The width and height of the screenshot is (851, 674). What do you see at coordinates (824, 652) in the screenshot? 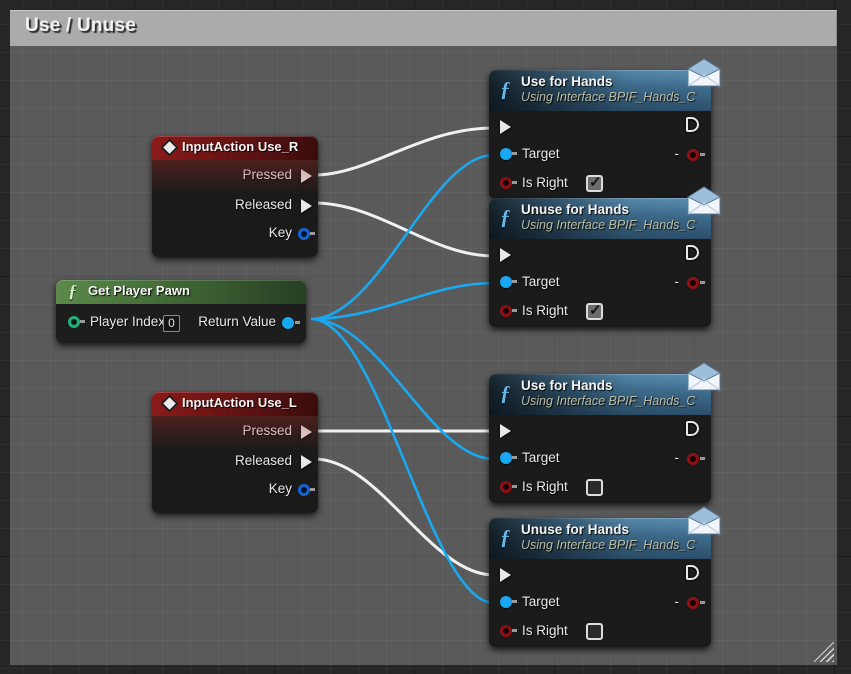
I see `resize-grip-icon` at bounding box center [824, 652].